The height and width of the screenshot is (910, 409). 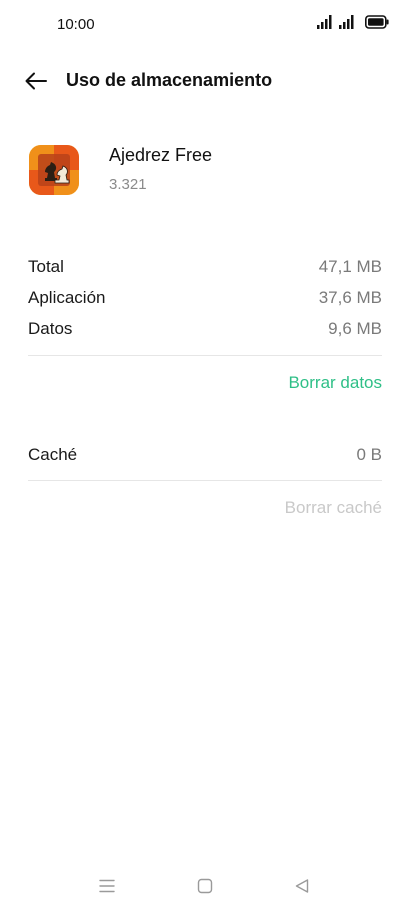 What do you see at coordinates (161, 155) in the screenshot?
I see `app-name: Ajedrez Free` at bounding box center [161, 155].